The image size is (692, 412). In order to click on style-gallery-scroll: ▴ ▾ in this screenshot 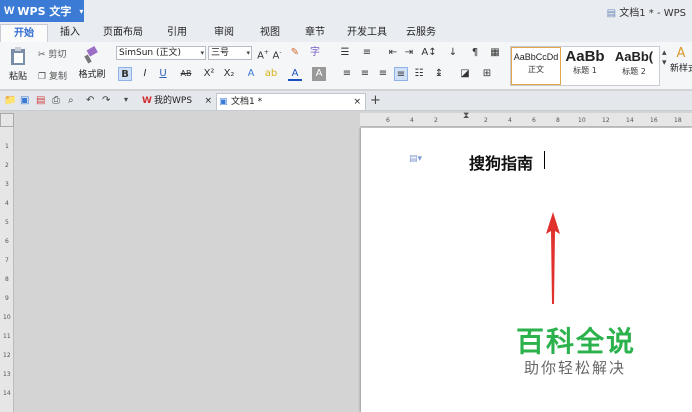, I will do `click(664, 58)`.